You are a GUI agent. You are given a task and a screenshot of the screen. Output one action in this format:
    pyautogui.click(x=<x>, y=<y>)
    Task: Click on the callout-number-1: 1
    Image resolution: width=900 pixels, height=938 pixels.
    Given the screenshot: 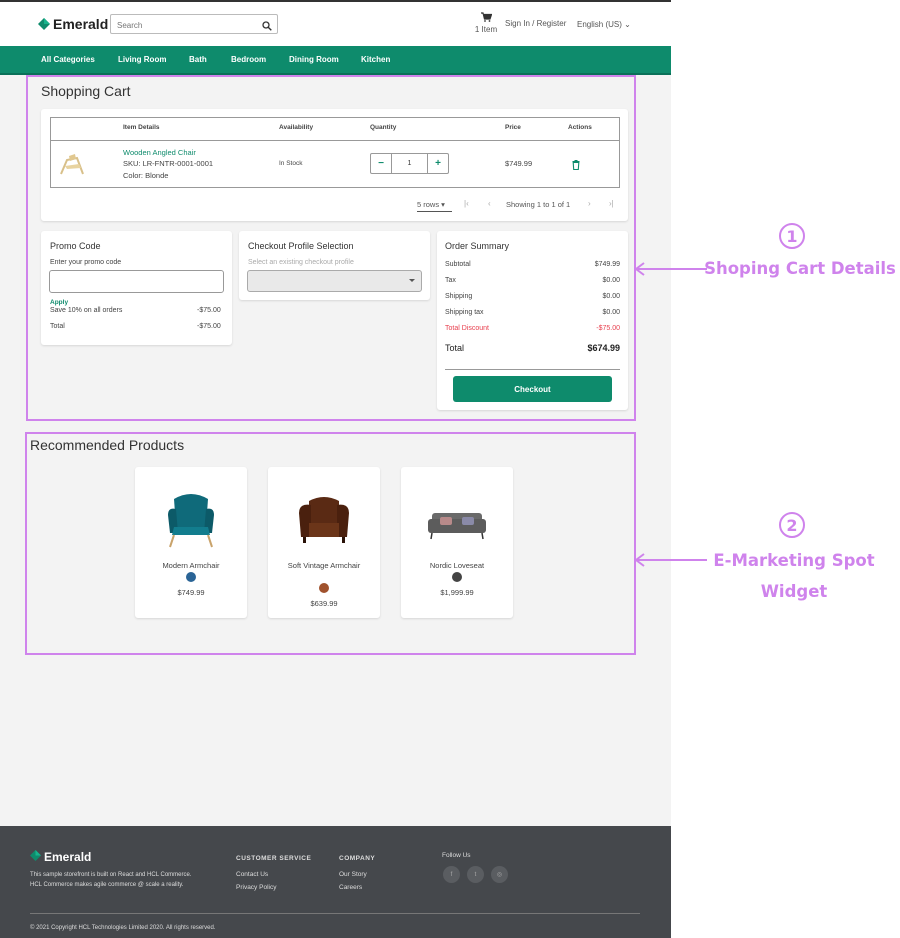 What is the action you would take?
    pyautogui.click(x=792, y=236)
    